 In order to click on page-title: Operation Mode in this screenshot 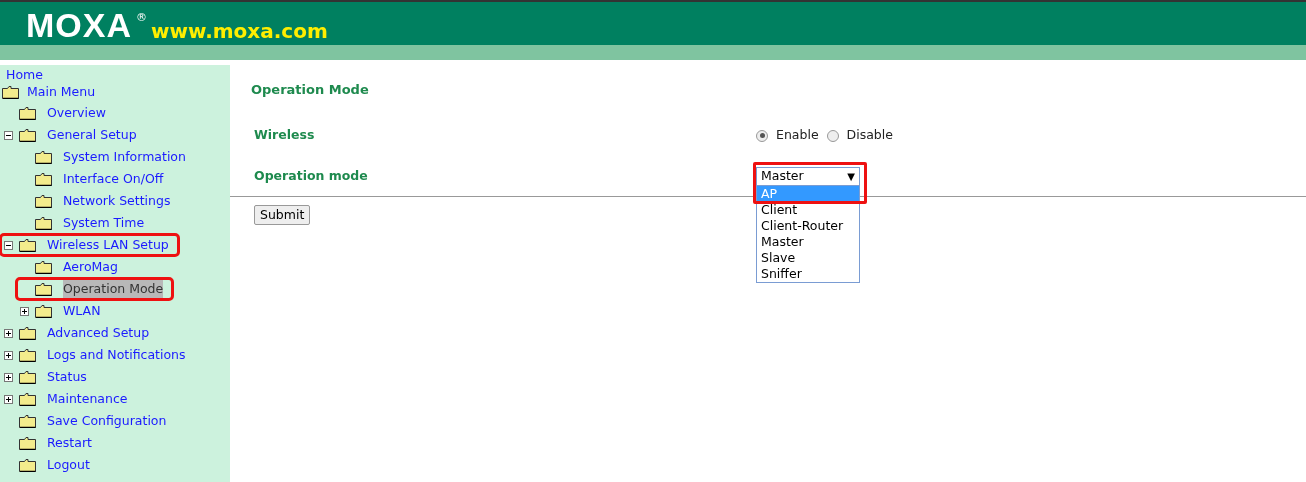, I will do `click(310, 90)`.